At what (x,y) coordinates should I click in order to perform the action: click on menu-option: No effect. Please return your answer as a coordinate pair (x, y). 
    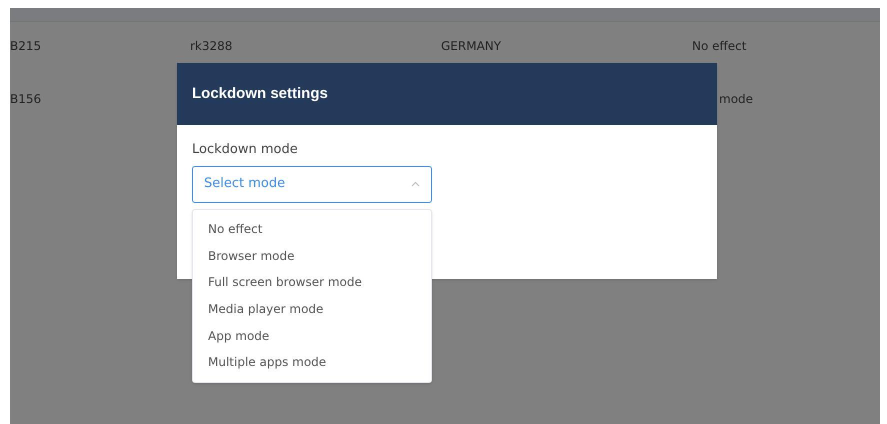
    Looking at the image, I should click on (312, 229).